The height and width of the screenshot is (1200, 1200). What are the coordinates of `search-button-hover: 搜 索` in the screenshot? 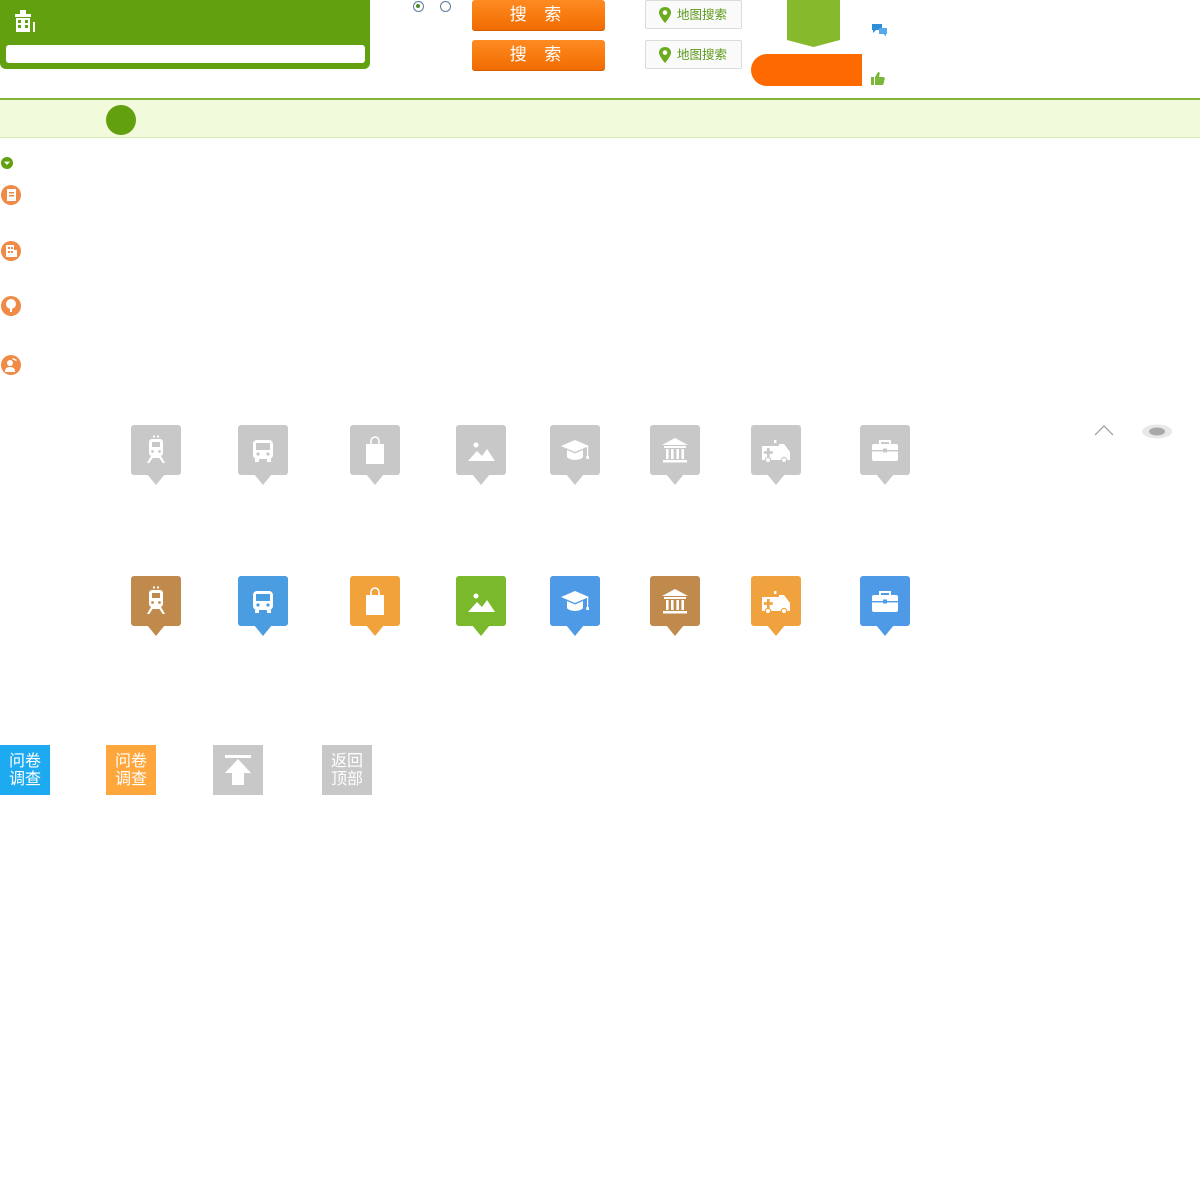 It's located at (538, 55).